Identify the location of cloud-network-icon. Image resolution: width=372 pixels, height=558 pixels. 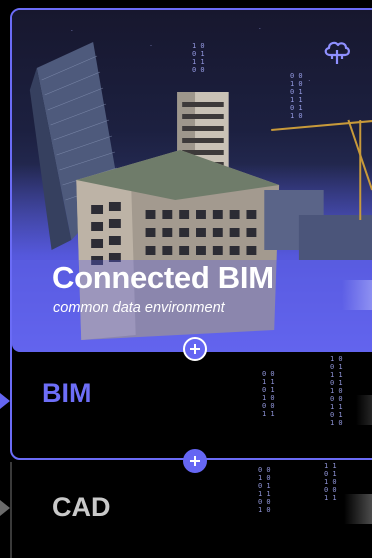
(337, 52).